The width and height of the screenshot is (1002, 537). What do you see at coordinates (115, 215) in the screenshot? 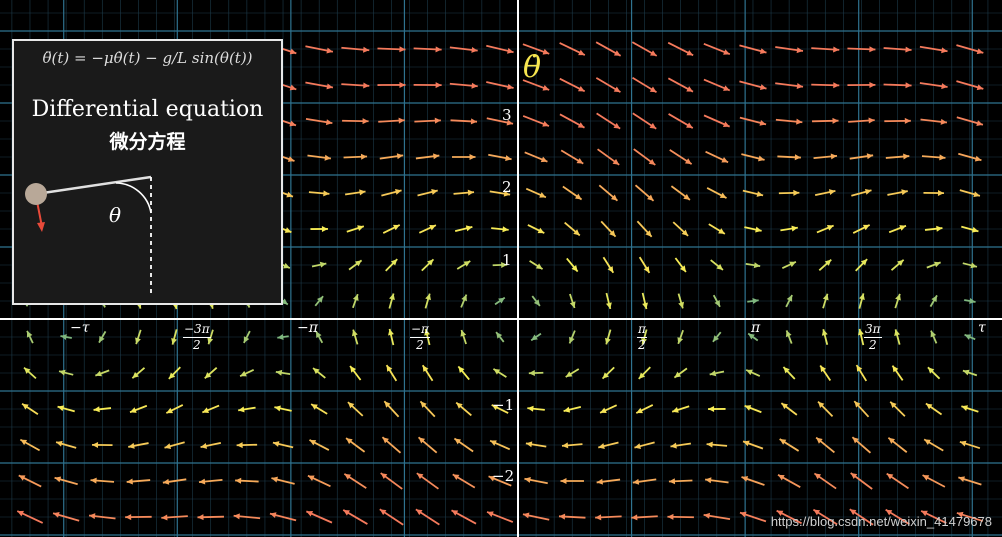
I see `angle-label: θ` at bounding box center [115, 215].